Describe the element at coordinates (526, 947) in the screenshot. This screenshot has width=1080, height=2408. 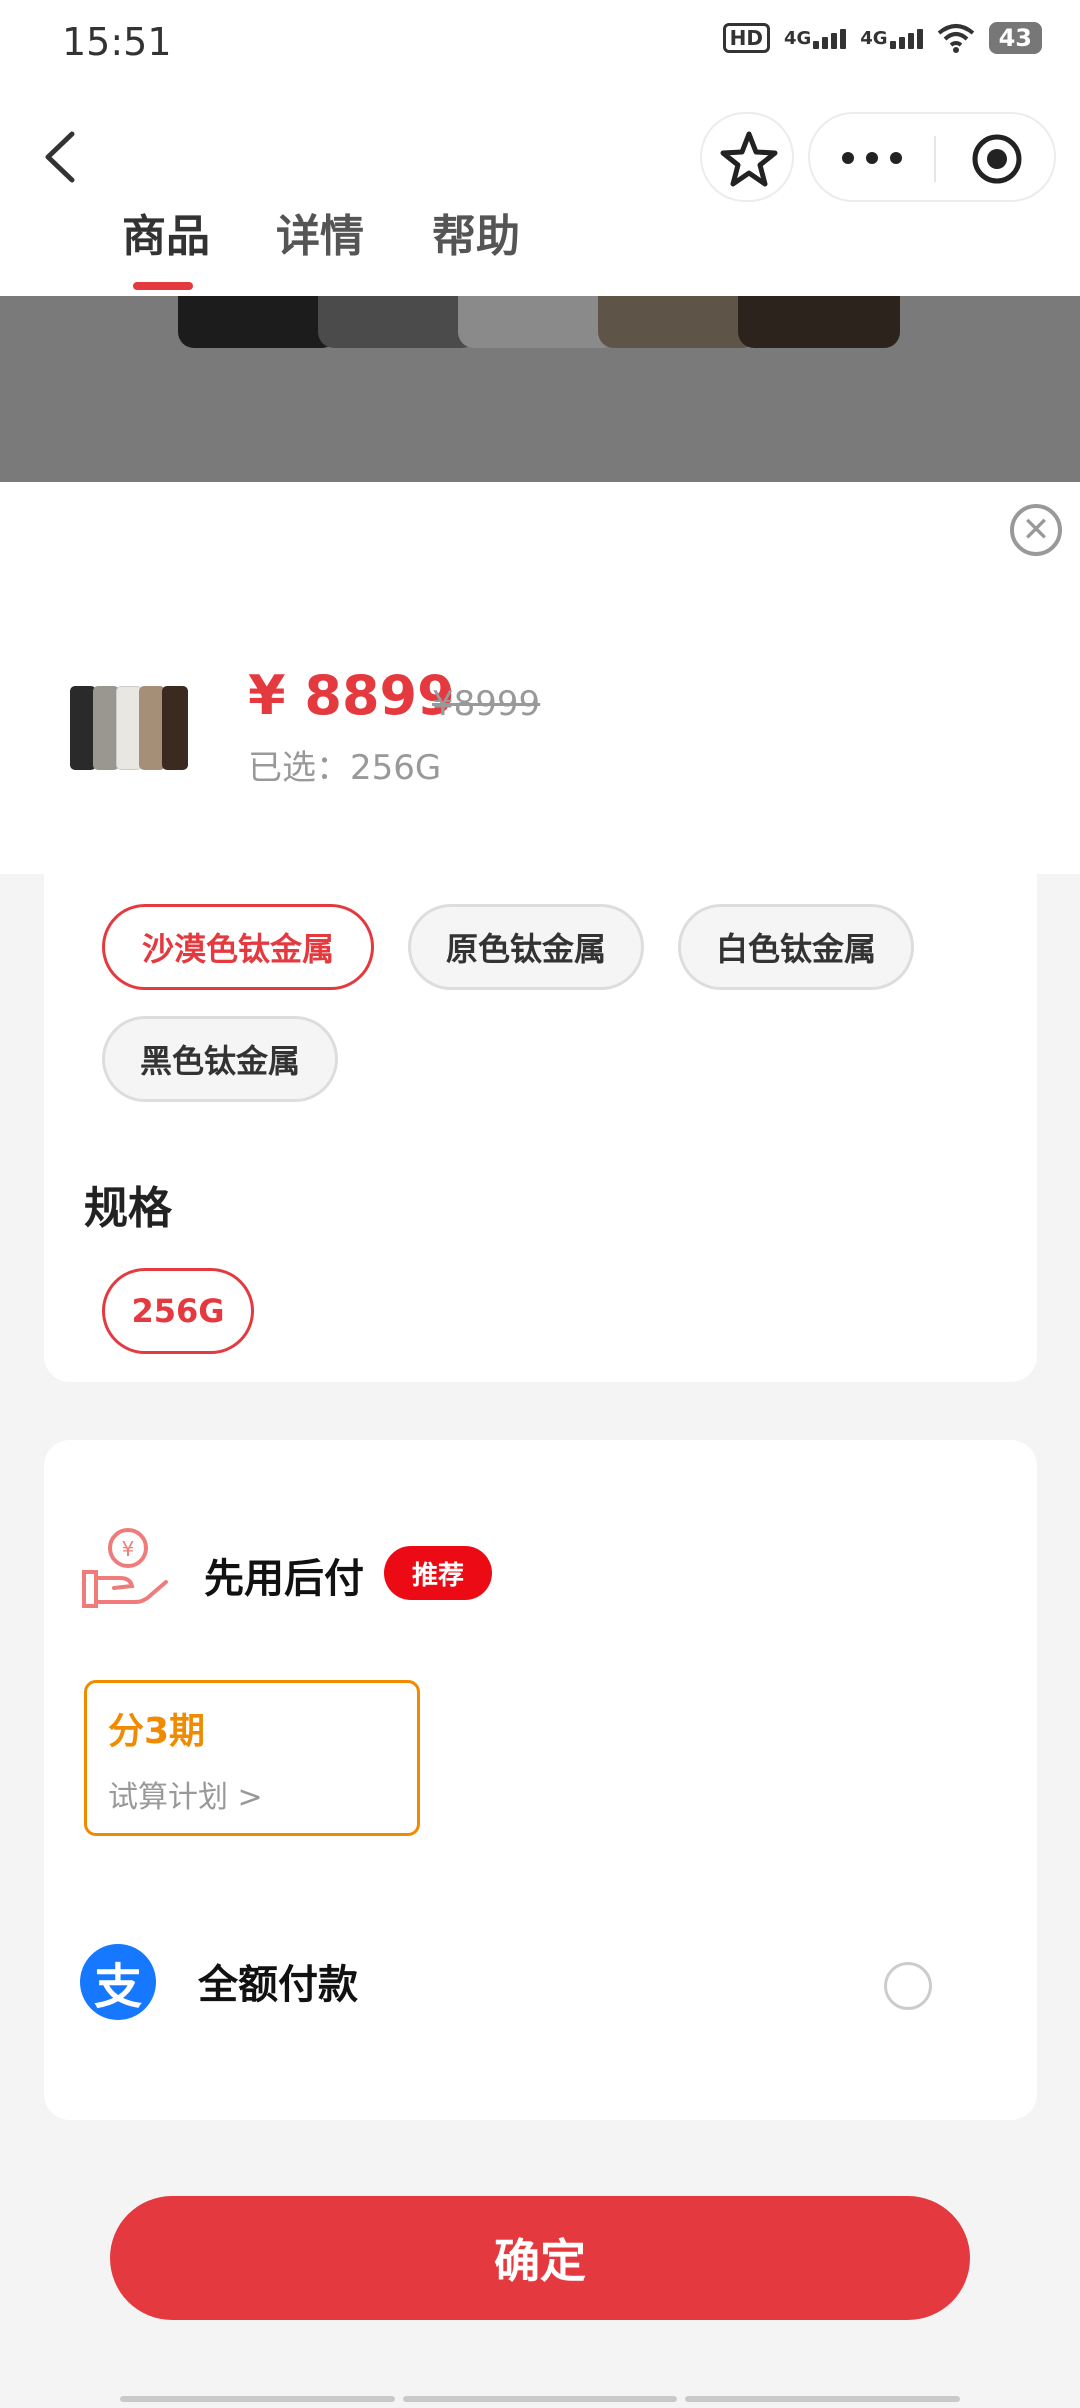
I see `color-option-natural: 原色钛金属` at that location.